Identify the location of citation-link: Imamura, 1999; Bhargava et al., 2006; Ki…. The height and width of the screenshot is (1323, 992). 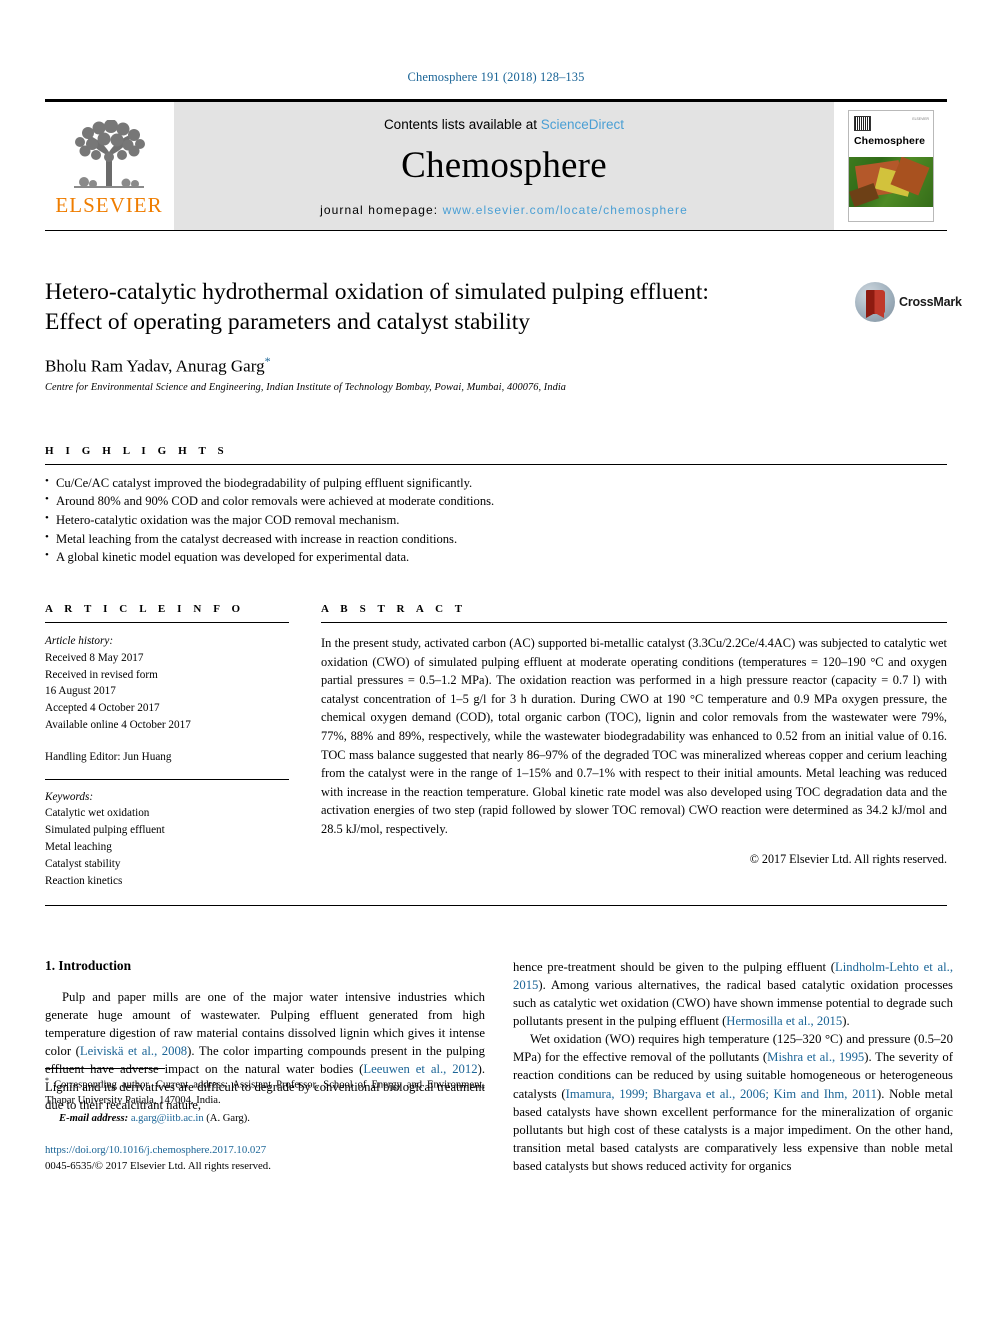
(721, 1094).